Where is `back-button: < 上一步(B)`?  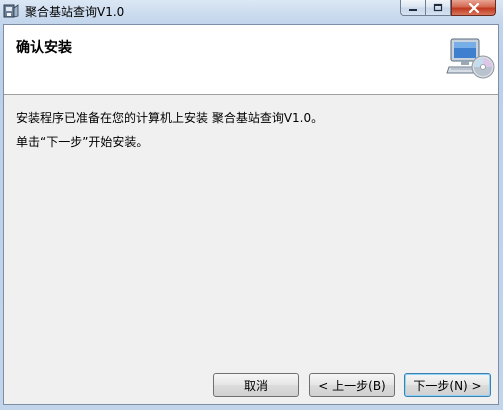 back-button: < 上一步(B) is located at coordinates (352, 385).